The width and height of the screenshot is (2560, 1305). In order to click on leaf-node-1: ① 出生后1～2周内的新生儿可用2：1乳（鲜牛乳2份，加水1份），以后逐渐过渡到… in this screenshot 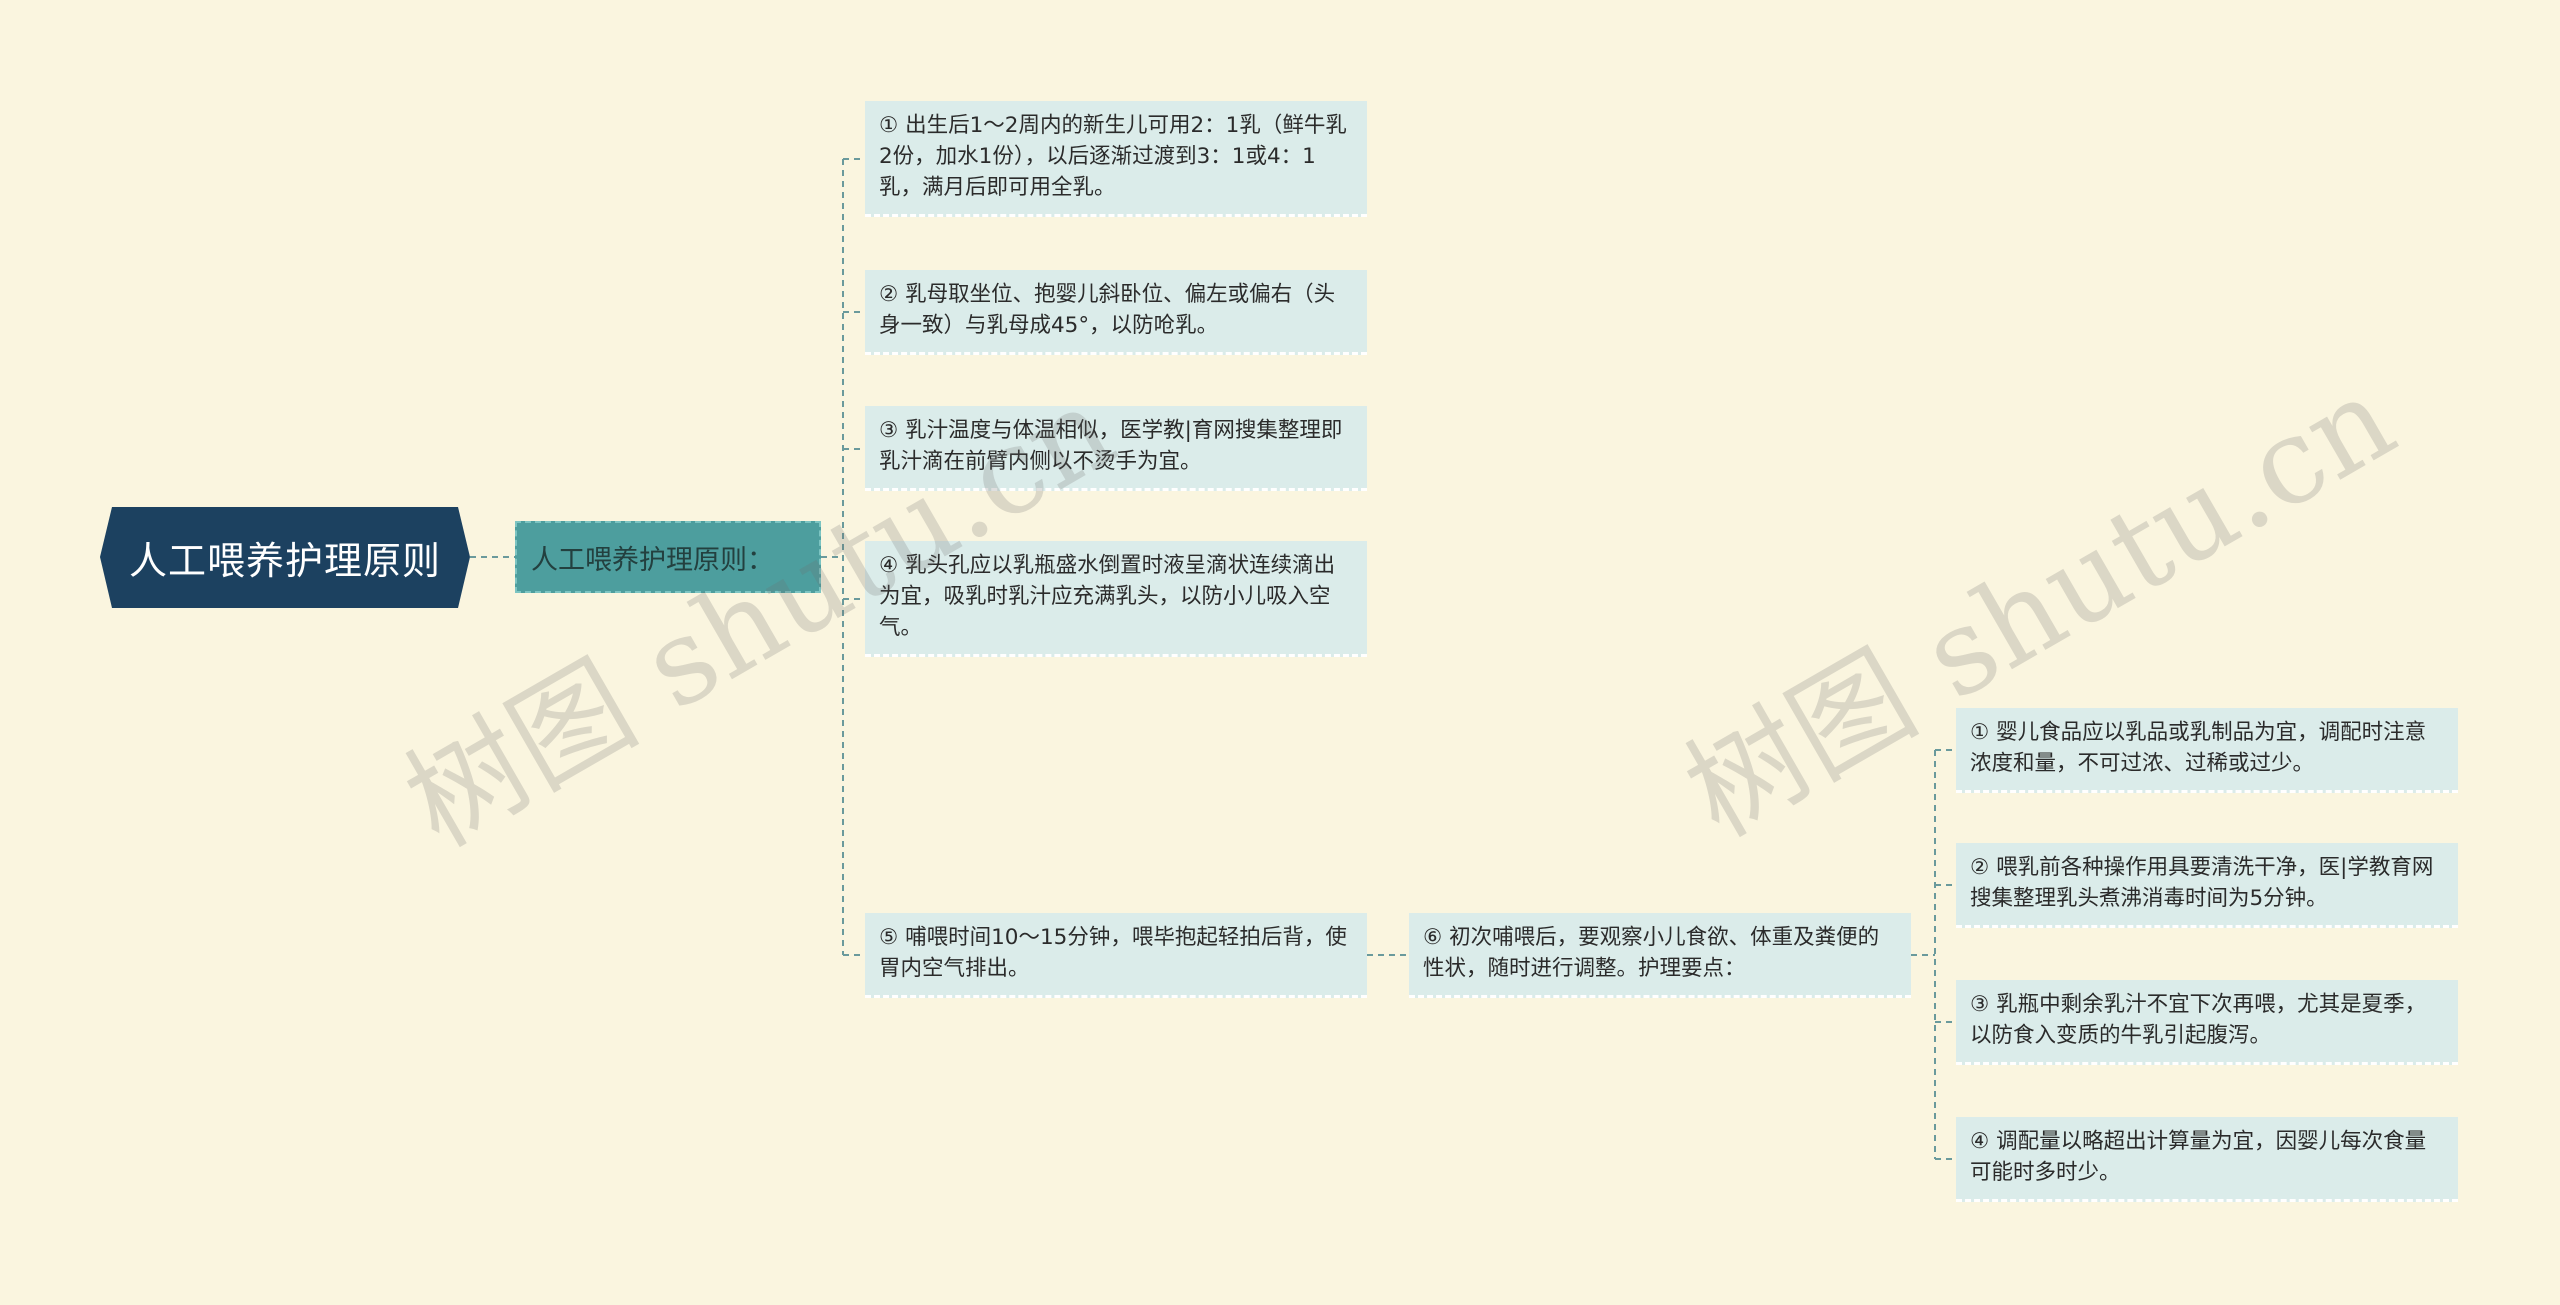, I will do `click(1116, 159)`.